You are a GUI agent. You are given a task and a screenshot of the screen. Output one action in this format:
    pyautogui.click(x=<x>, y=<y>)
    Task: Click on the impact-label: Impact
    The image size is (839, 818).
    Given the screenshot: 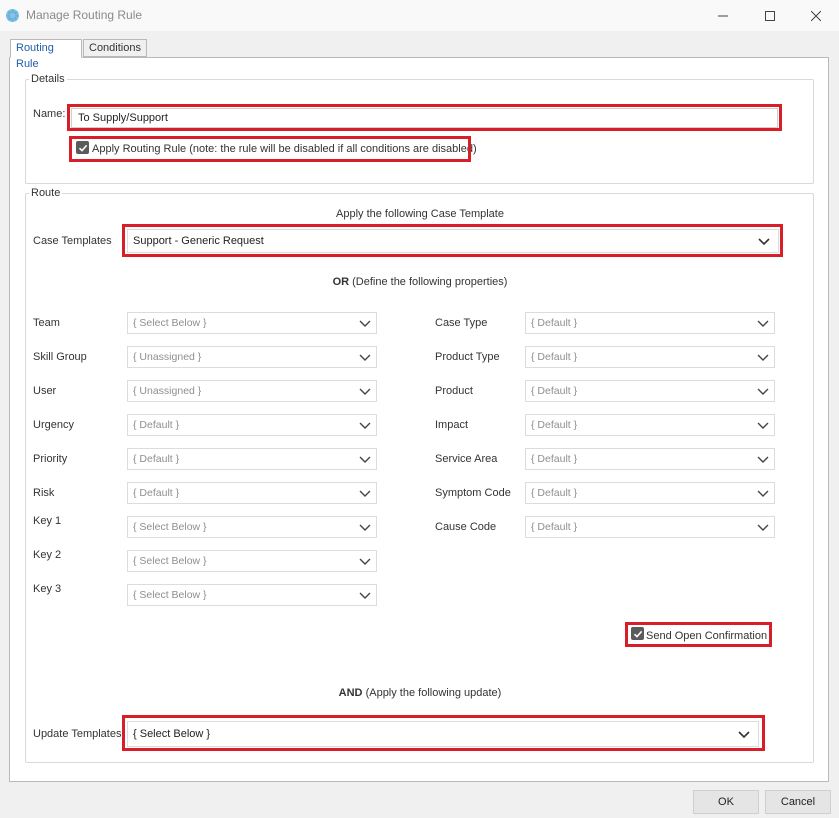 What is the action you would take?
    pyautogui.click(x=452, y=425)
    